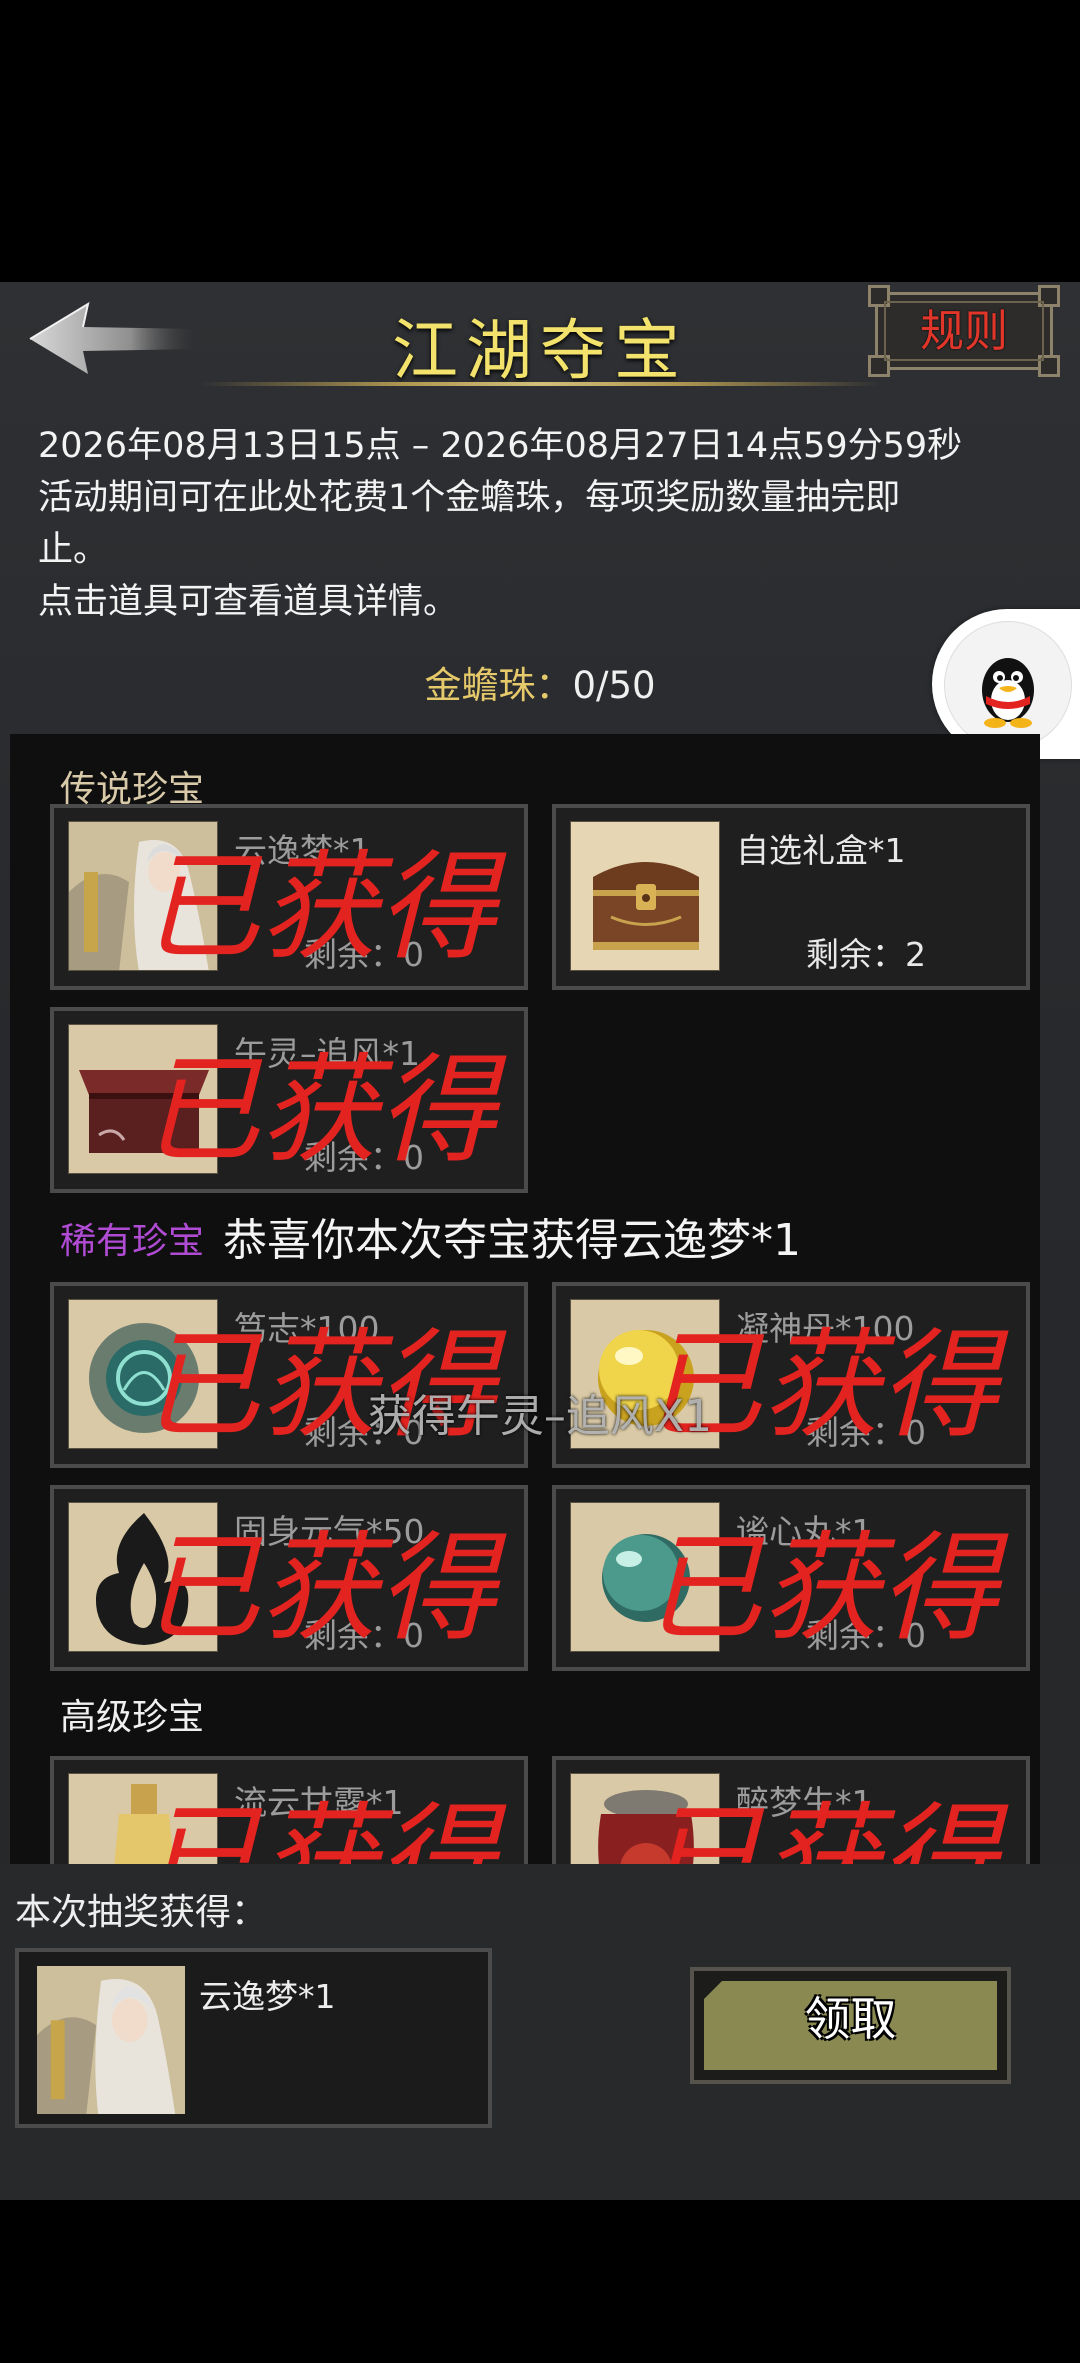  What do you see at coordinates (302, 850) in the screenshot?
I see `item-name: 云逸梦*1` at bounding box center [302, 850].